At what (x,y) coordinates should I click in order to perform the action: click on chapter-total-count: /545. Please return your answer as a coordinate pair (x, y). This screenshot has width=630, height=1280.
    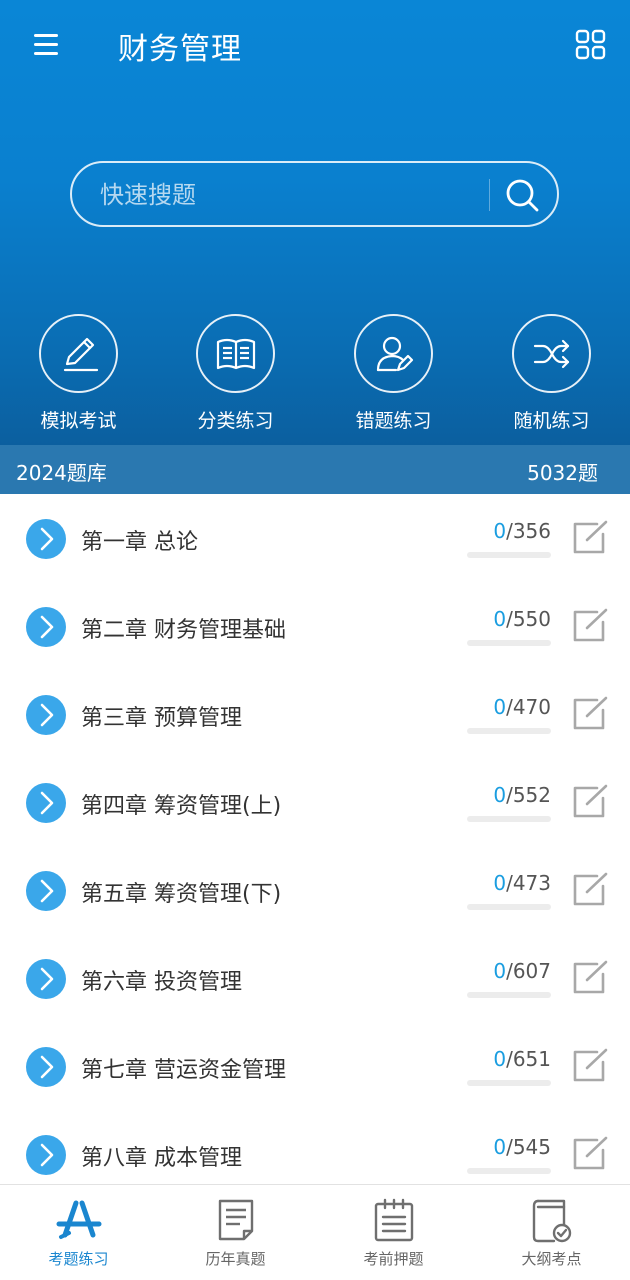
    Looking at the image, I should click on (528, 1147).